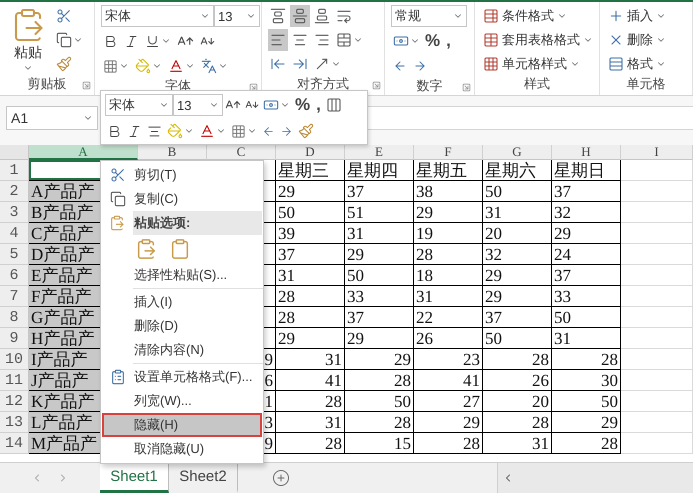 Image resolution: width=693 pixels, height=493 pixels. Describe the element at coordinates (118, 199) in the screenshot. I see `copy-icon` at that location.